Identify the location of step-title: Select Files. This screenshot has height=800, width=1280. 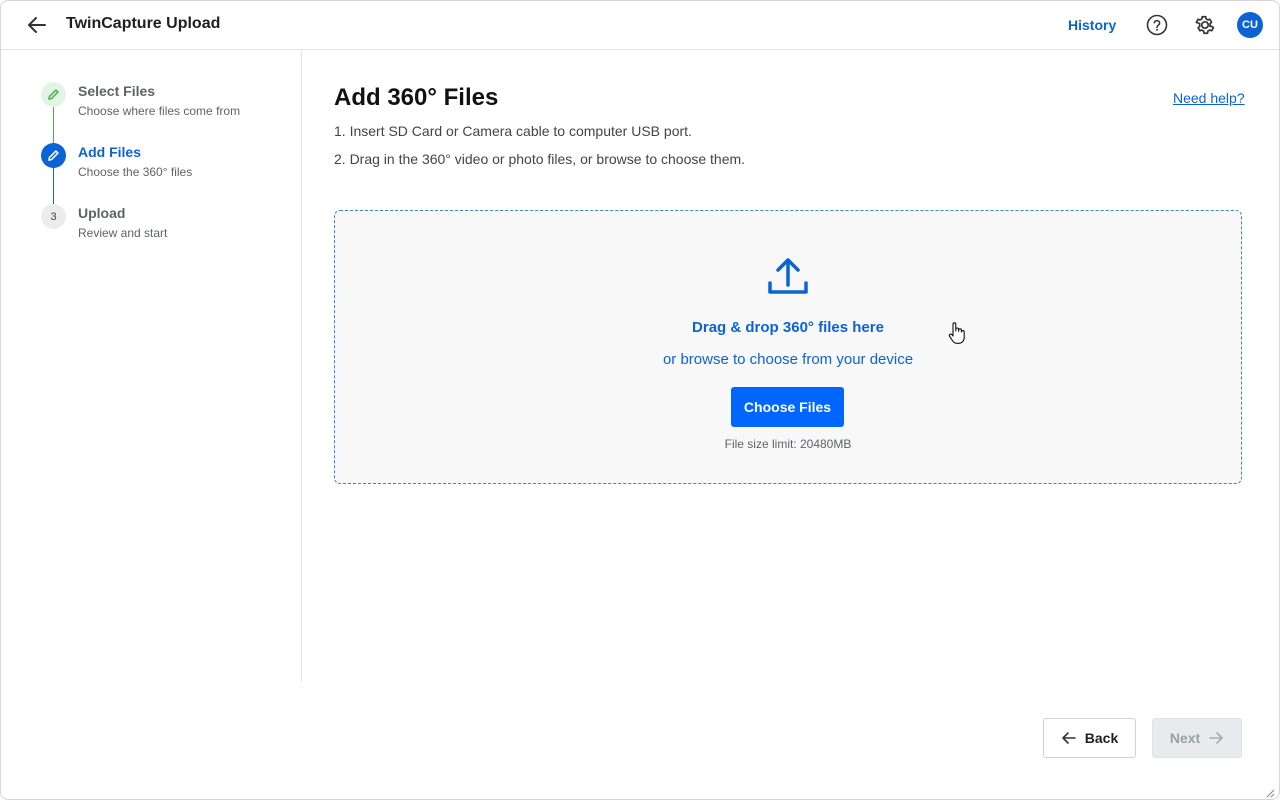
(117, 91).